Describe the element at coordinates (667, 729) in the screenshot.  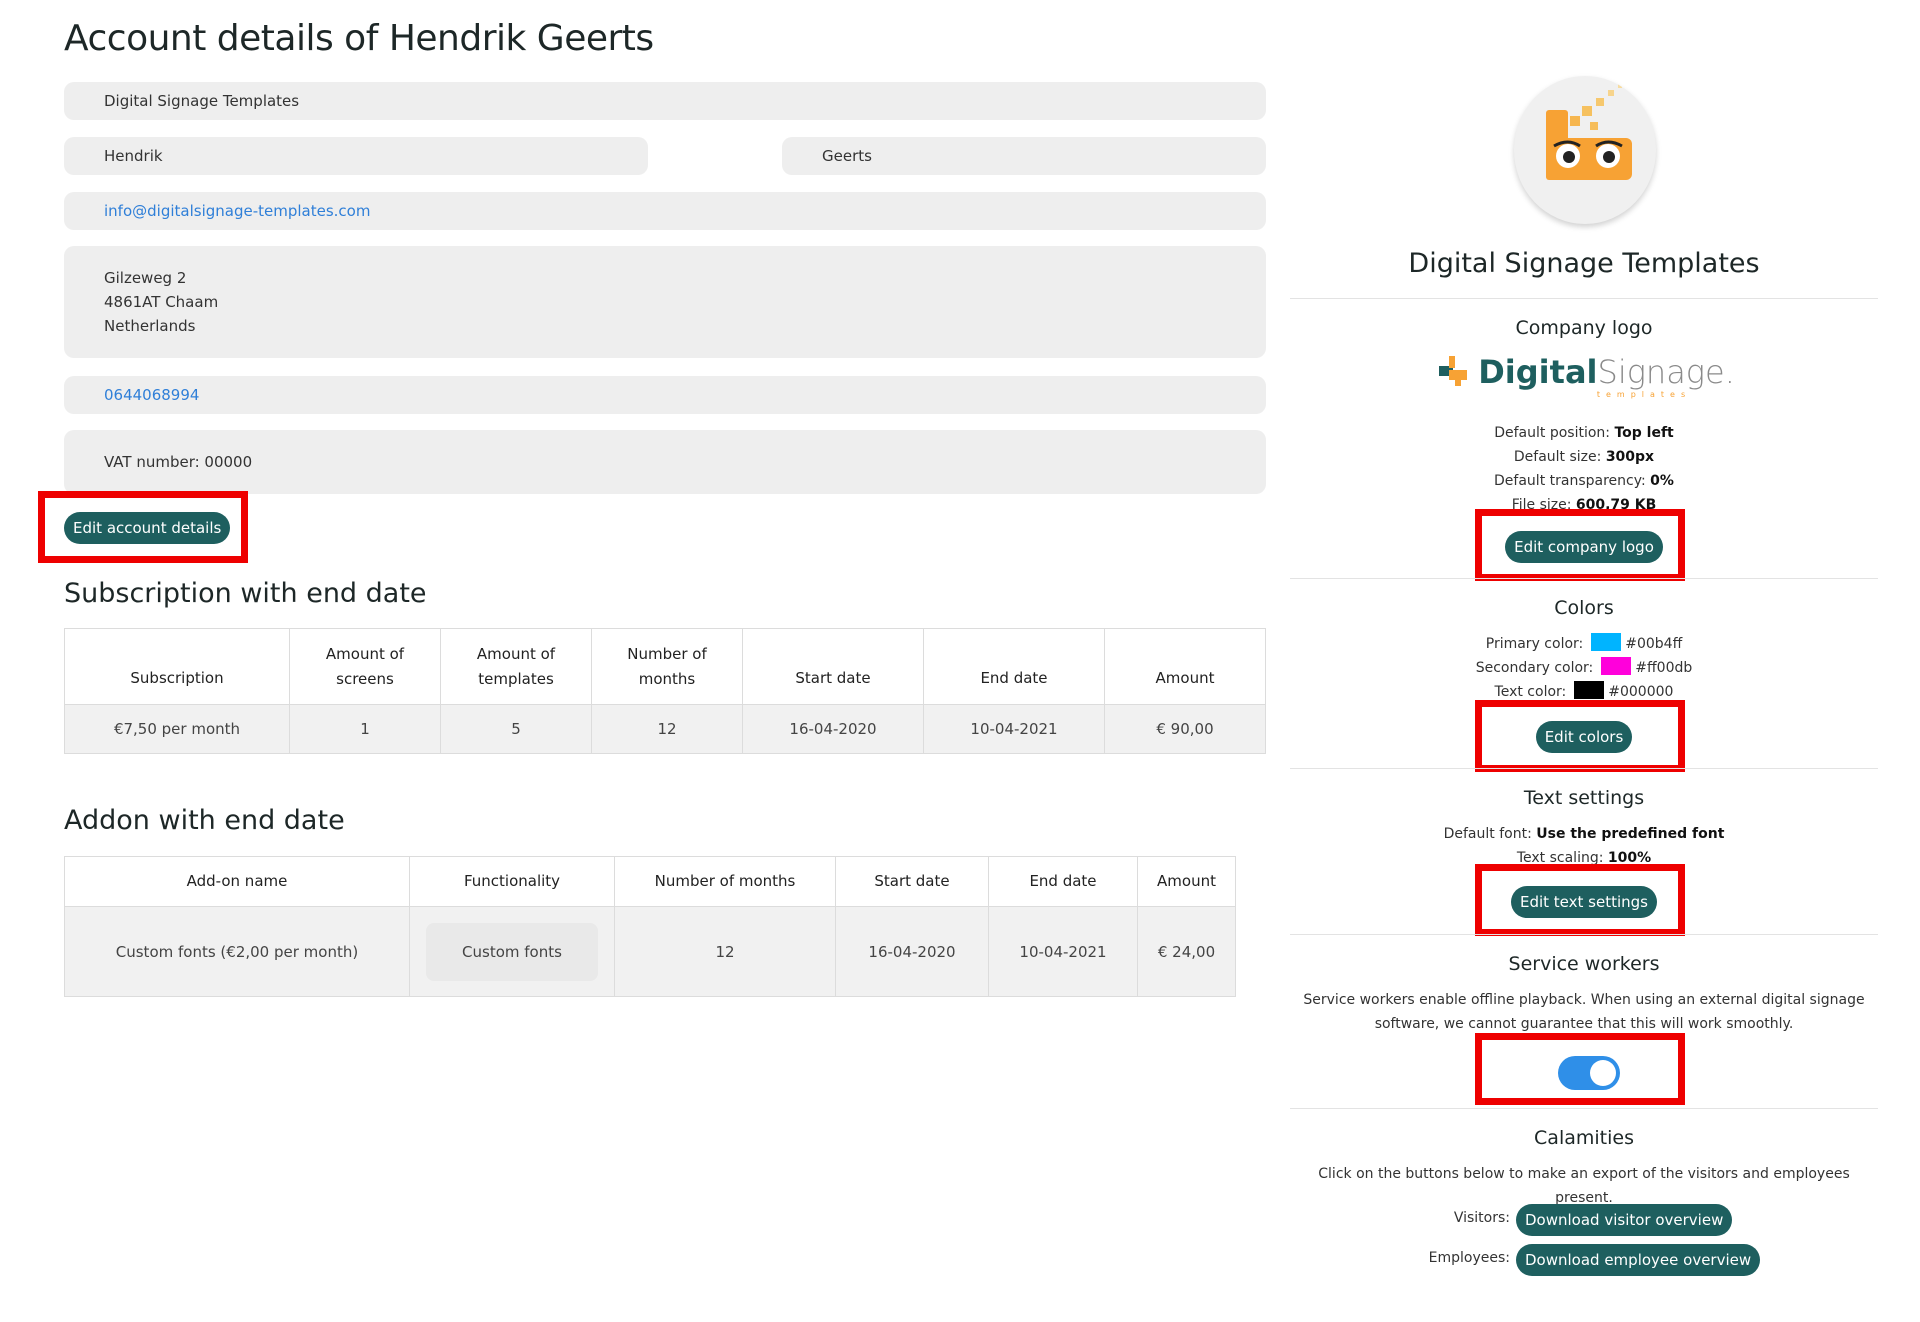
I see `table-cell: 12` at that location.